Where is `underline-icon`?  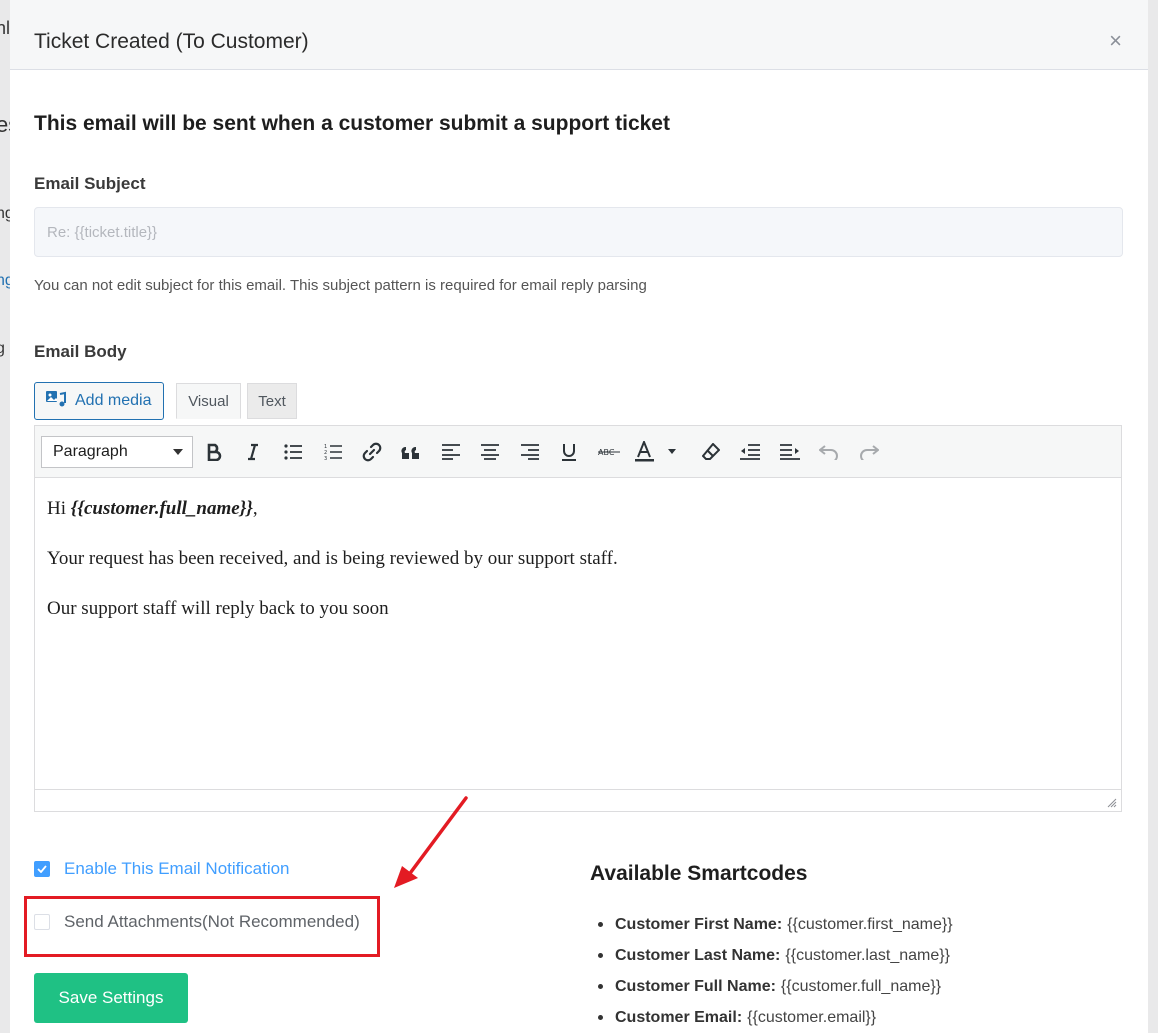
underline-icon is located at coordinates (569, 452).